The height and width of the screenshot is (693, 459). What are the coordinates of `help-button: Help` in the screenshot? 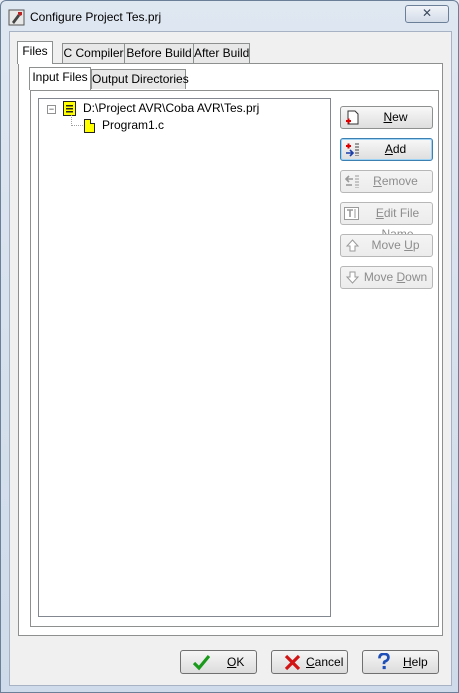 It's located at (400, 662).